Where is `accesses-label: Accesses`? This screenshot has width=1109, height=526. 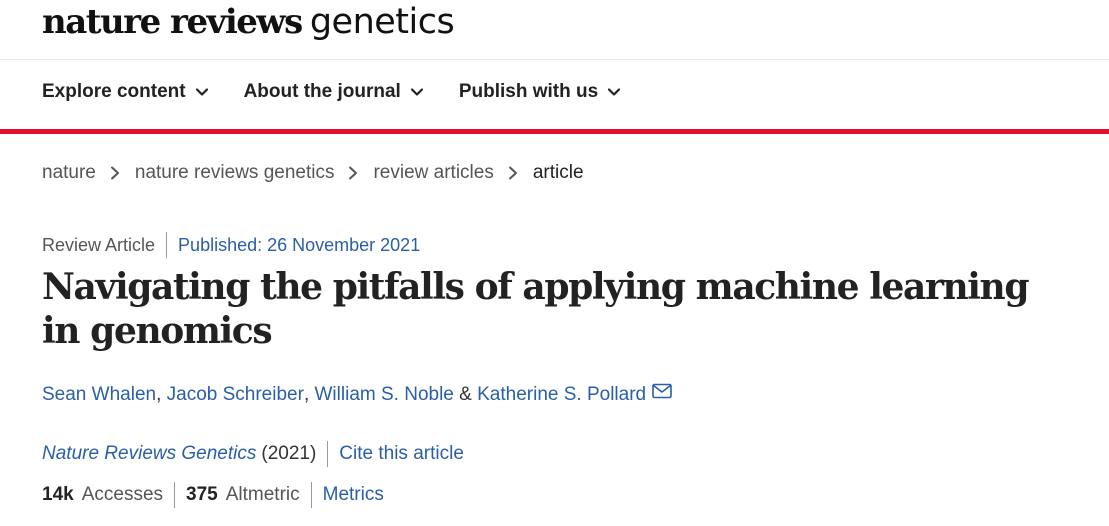
accesses-label: Accesses is located at coordinates (122, 494).